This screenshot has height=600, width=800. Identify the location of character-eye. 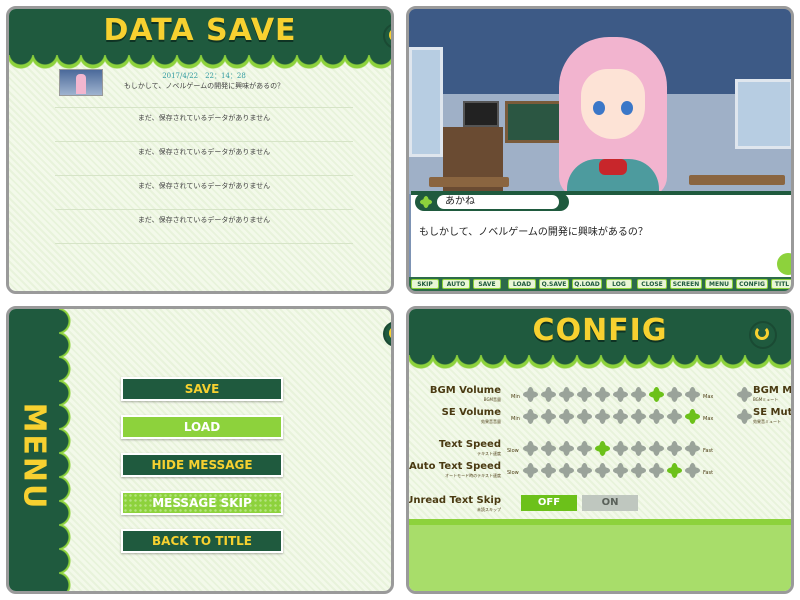
(627, 108).